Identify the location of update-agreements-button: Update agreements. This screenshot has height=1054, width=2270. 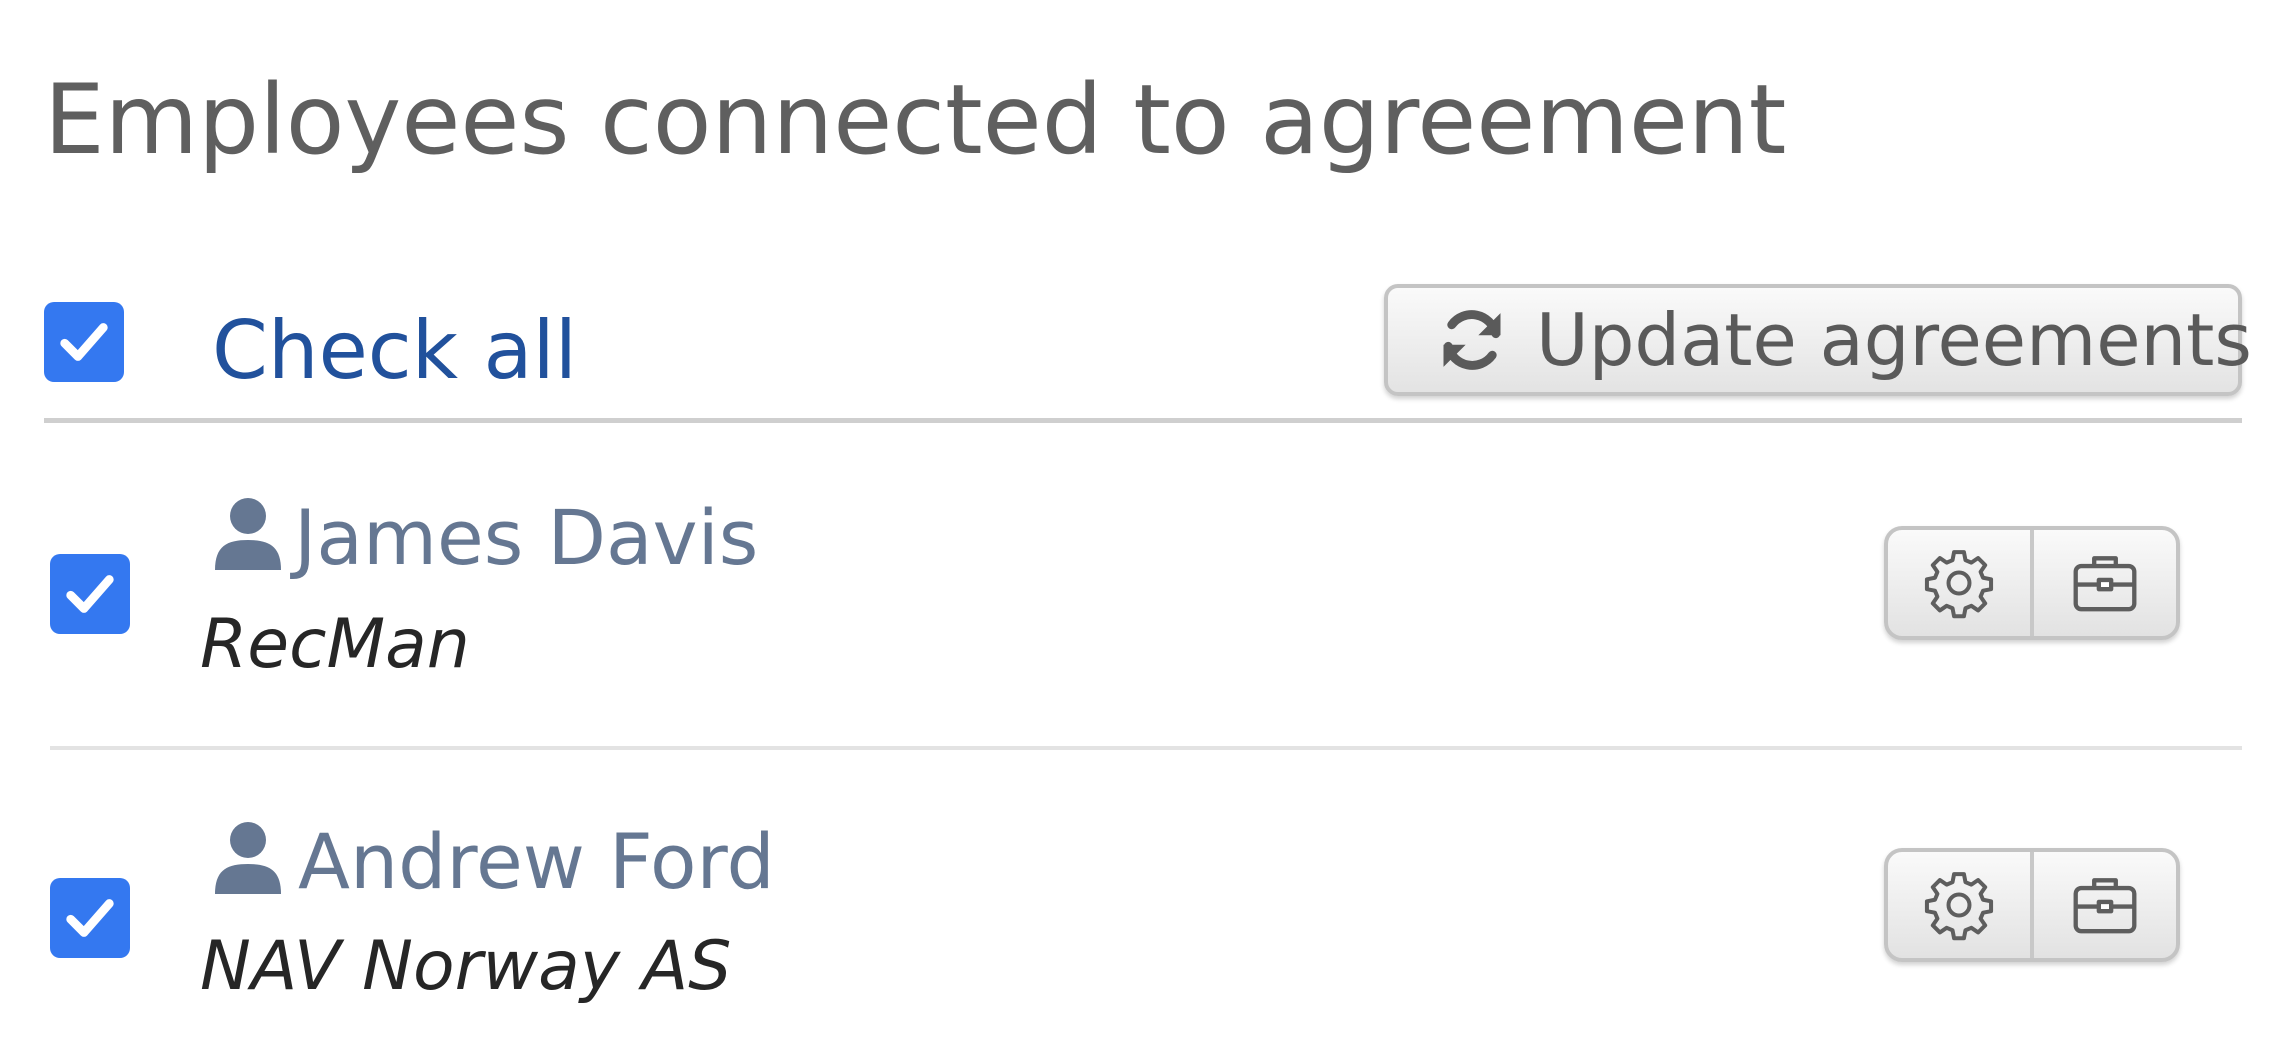
(1818, 340).